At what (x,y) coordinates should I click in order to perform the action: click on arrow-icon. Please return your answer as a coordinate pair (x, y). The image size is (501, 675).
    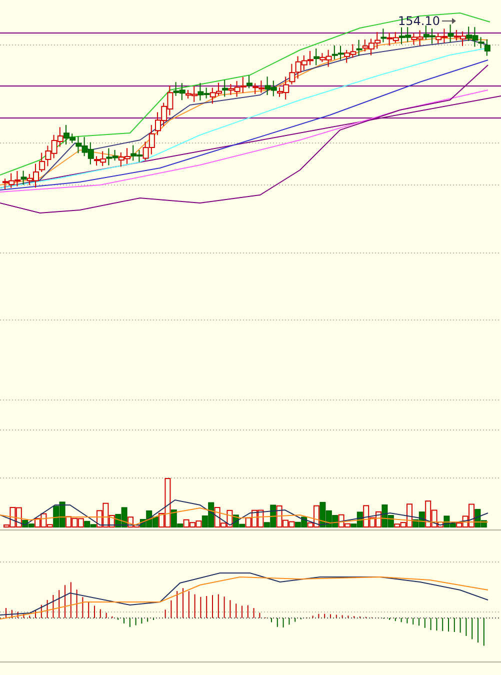
    Looking at the image, I should click on (449, 21).